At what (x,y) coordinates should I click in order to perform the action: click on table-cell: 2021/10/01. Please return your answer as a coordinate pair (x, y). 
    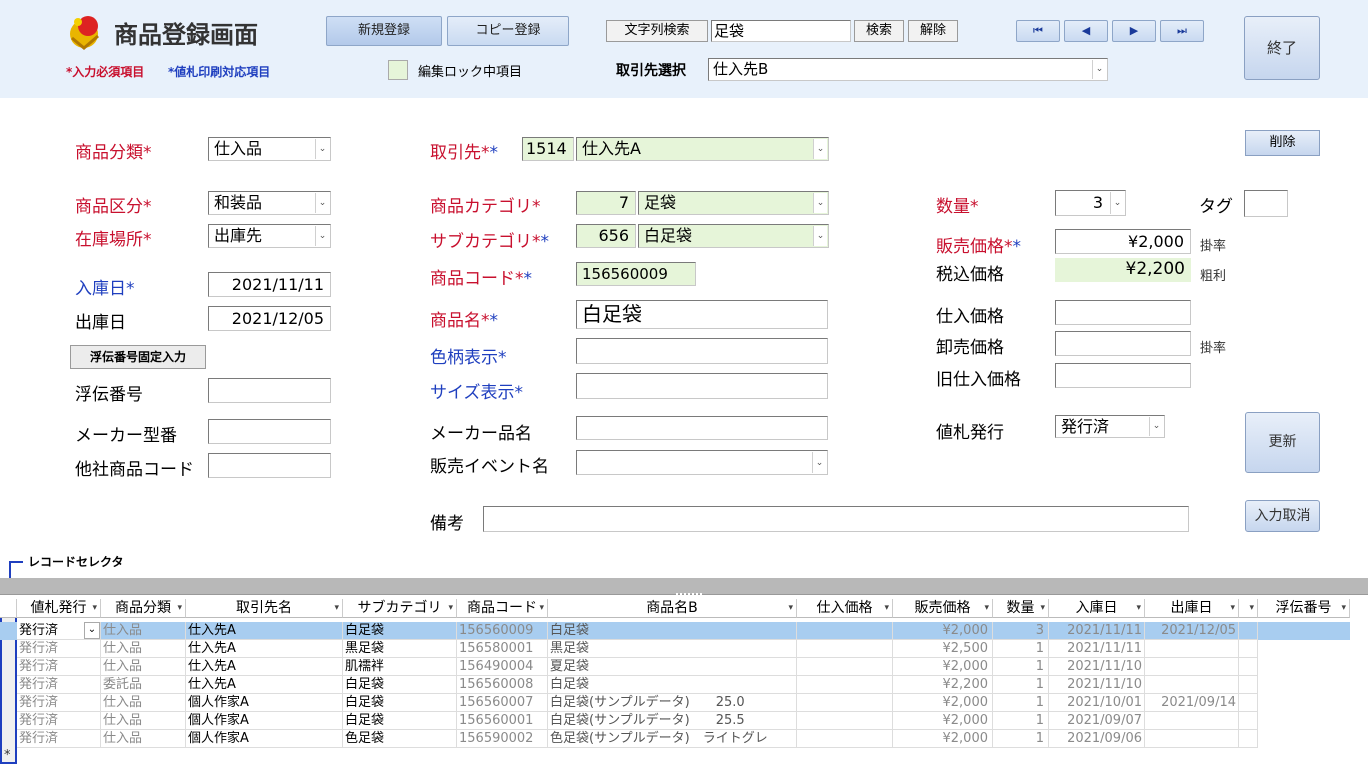
    Looking at the image, I should click on (1097, 703).